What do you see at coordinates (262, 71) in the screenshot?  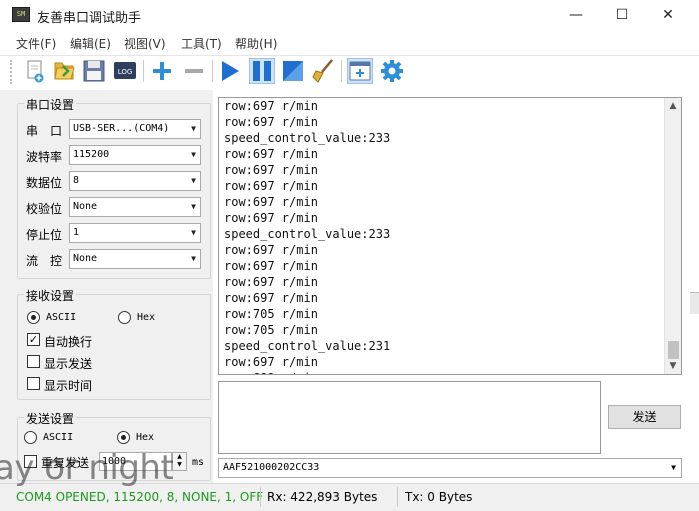 I see `pause-icon` at bounding box center [262, 71].